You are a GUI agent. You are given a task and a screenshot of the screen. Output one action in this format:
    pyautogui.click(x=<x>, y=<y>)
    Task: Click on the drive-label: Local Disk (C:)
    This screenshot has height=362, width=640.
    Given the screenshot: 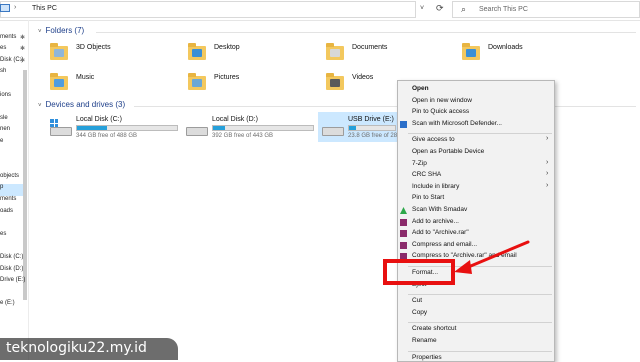 What is the action you would take?
    pyautogui.click(x=99, y=119)
    